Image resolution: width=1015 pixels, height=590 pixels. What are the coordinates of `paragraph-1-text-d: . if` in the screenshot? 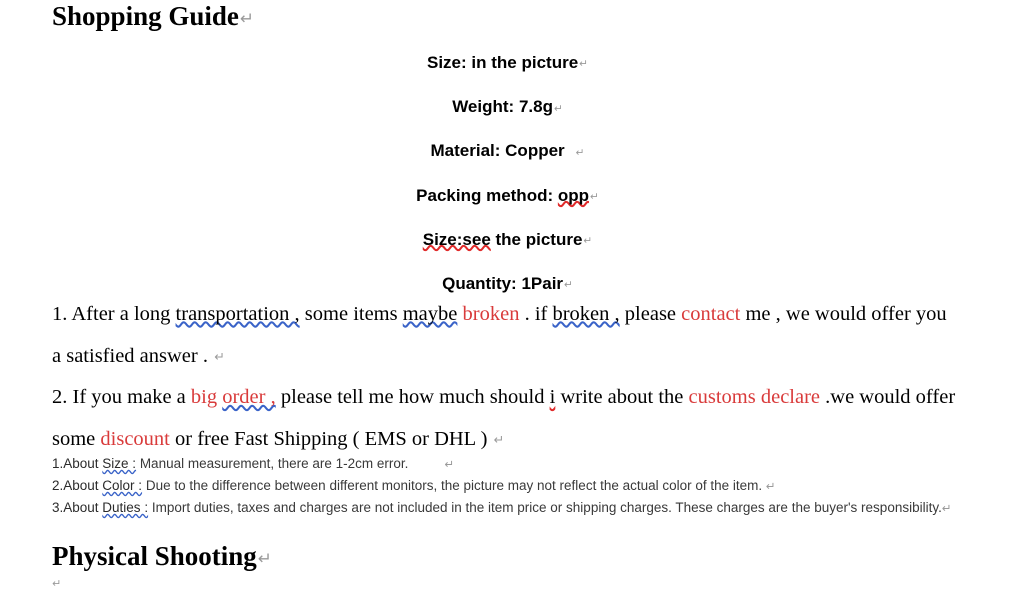 It's located at (536, 314).